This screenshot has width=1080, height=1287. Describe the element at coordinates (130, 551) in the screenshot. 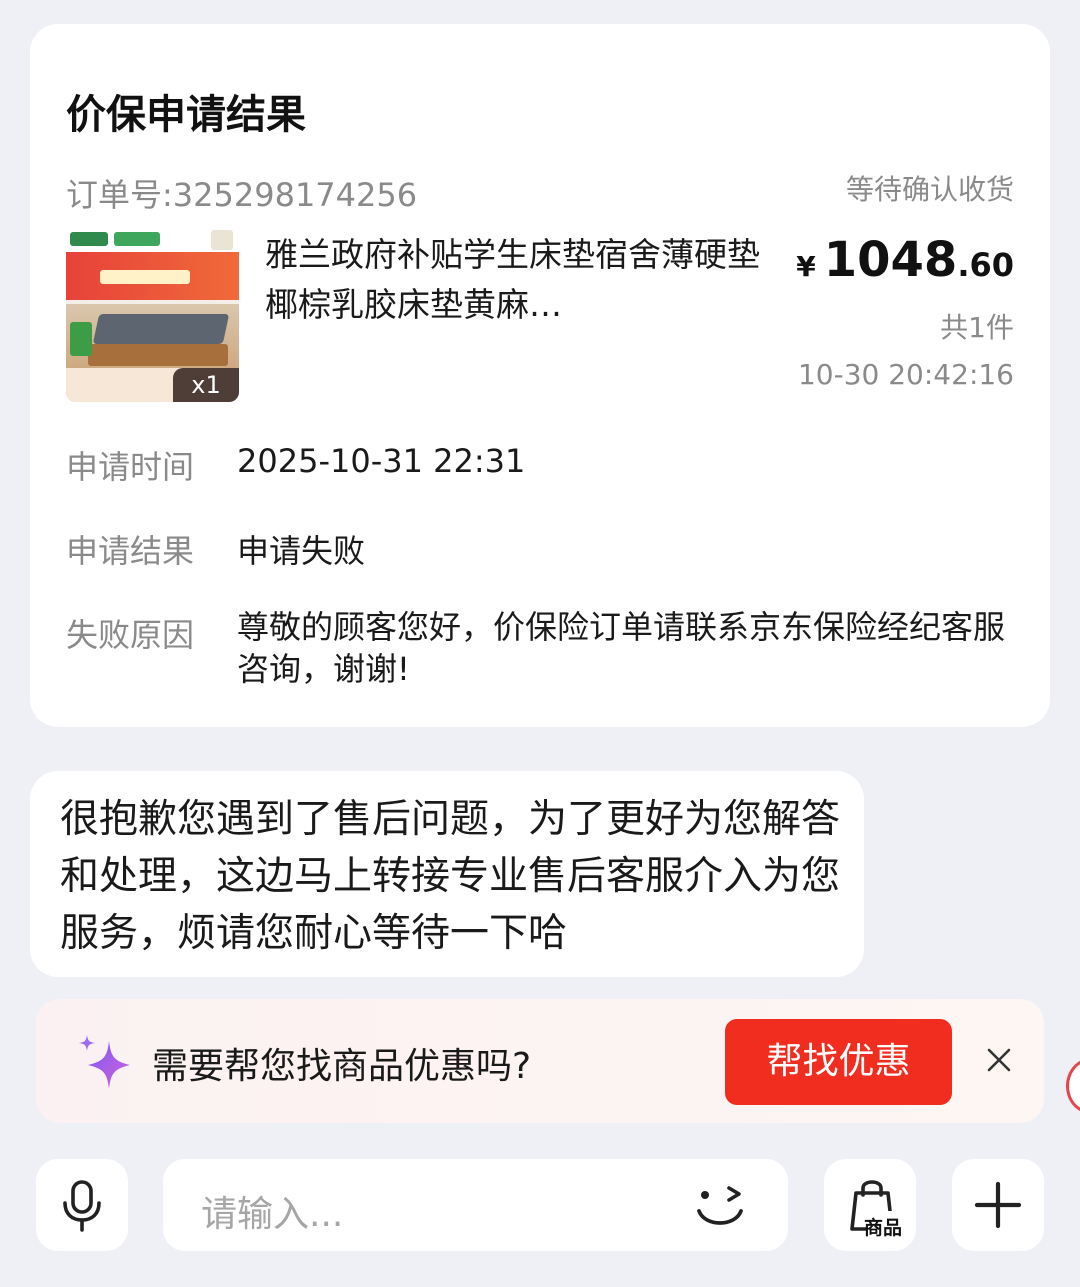

I see `apply-result-label: 申请结果` at that location.